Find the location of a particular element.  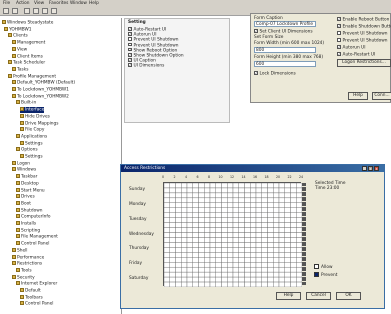

tree-item: Default_YOHMBW (Default) is located at coordinates (43, 83).